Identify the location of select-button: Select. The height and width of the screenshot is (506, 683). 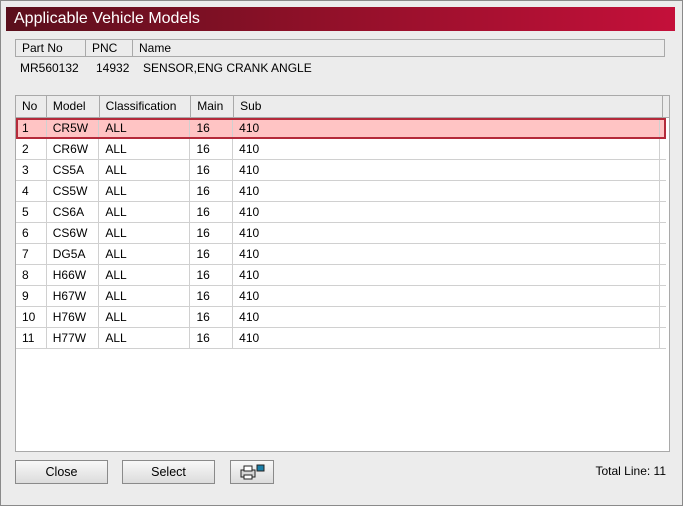
(168, 472).